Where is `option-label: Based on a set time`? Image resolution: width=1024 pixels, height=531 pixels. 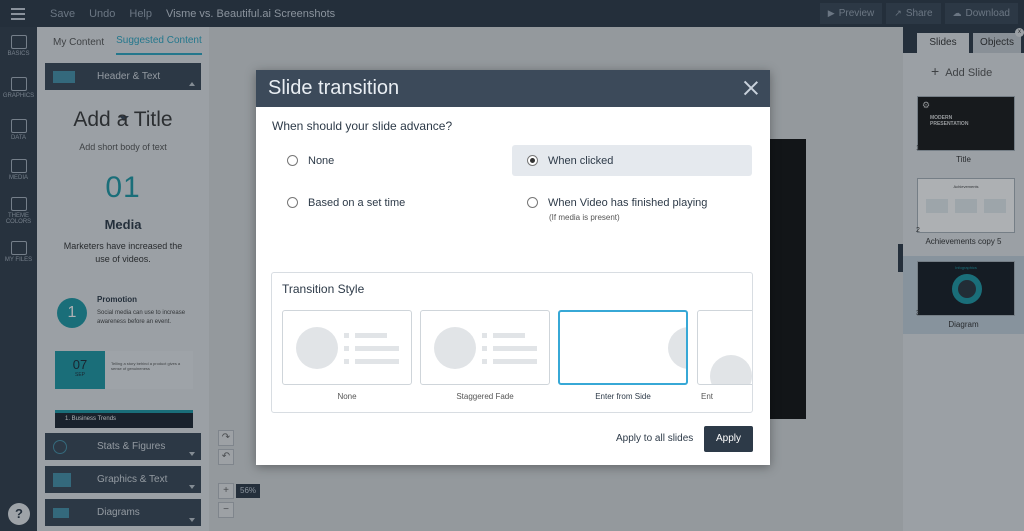
option-label: Based on a set time is located at coordinates (357, 202).